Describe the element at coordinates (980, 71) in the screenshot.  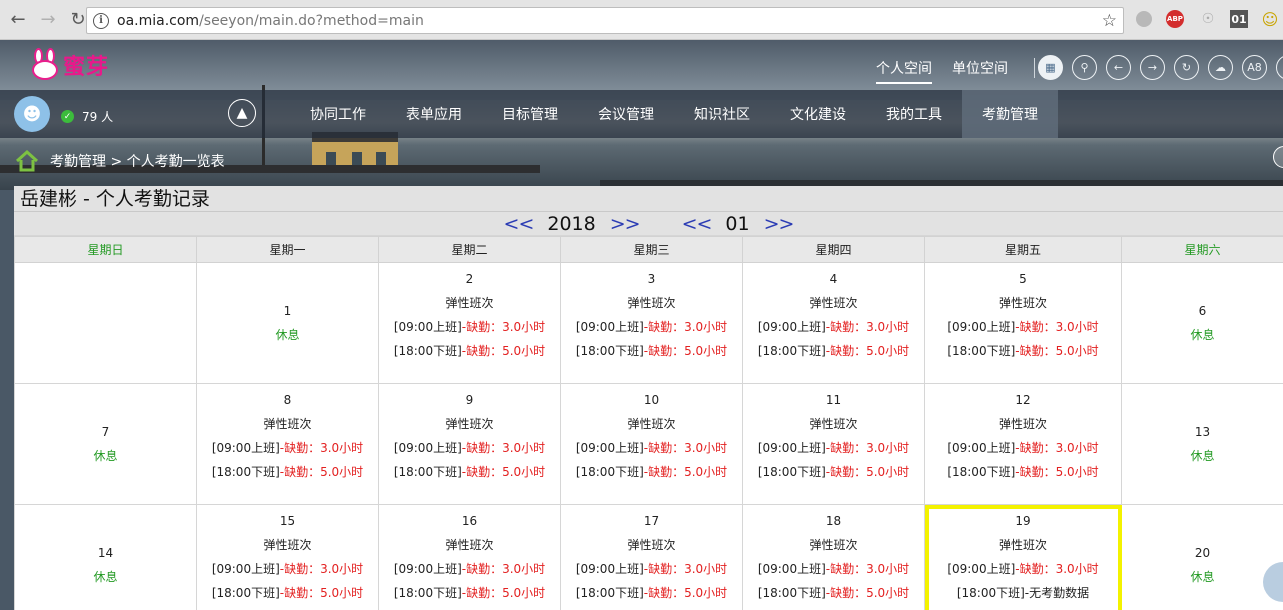
I see `tab-unit-space: 单位空间` at that location.